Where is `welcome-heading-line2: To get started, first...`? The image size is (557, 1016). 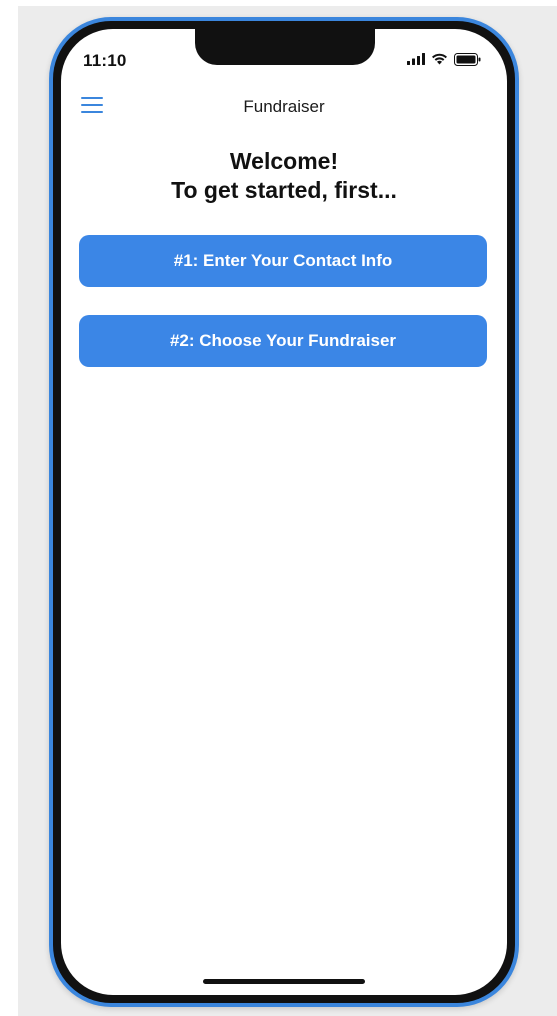
welcome-heading-line2: To get started, first... is located at coordinates (284, 190).